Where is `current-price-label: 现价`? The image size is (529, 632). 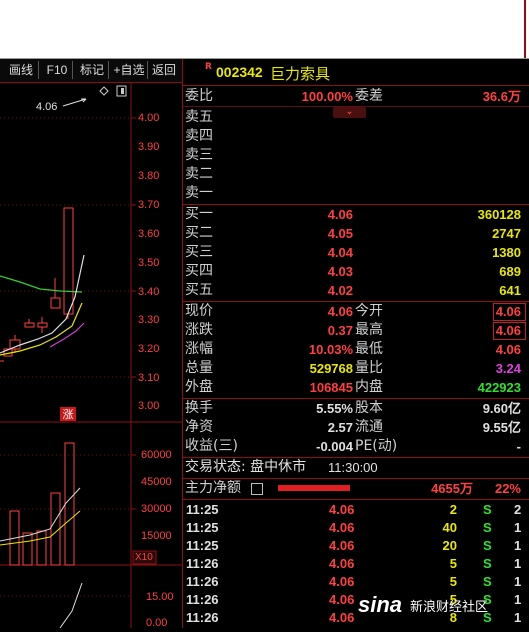
current-price-label: 现价 is located at coordinates (199, 311).